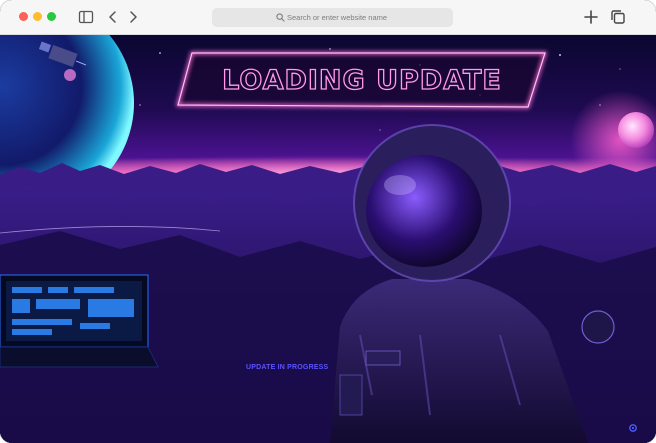  What do you see at coordinates (280, 17) in the screenshot?
I see `search-icon` at bounding box center [280, 17].